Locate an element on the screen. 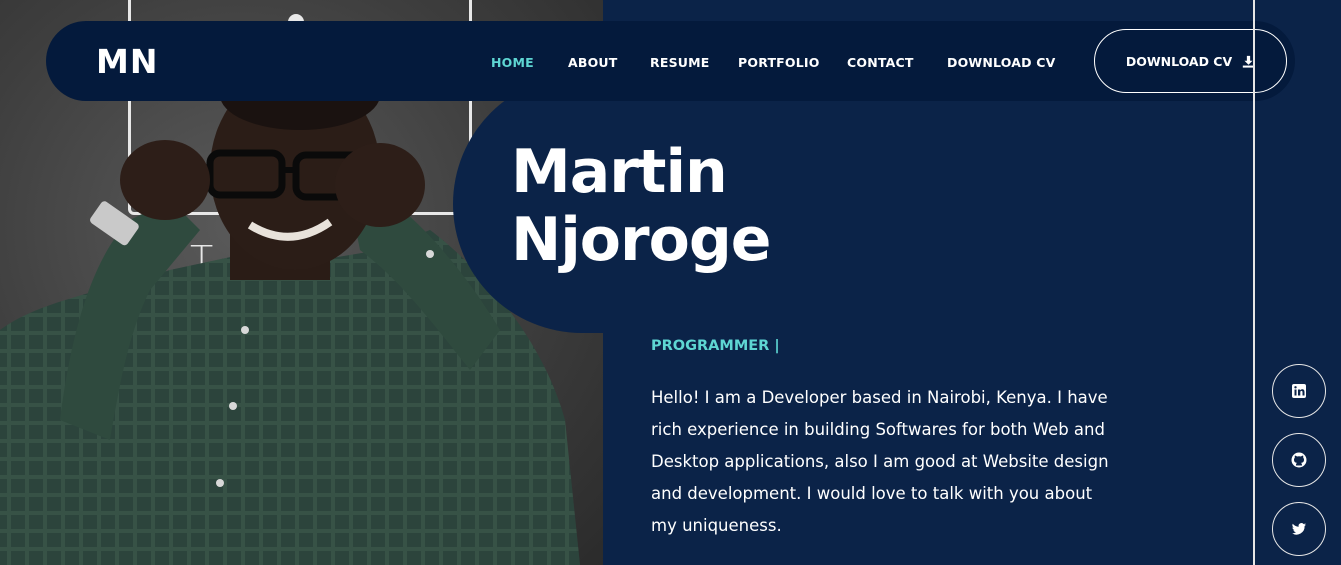 The width and height of the screenshot is (1341, 565). linkedin-icon is located at coordinates (1299, 391).